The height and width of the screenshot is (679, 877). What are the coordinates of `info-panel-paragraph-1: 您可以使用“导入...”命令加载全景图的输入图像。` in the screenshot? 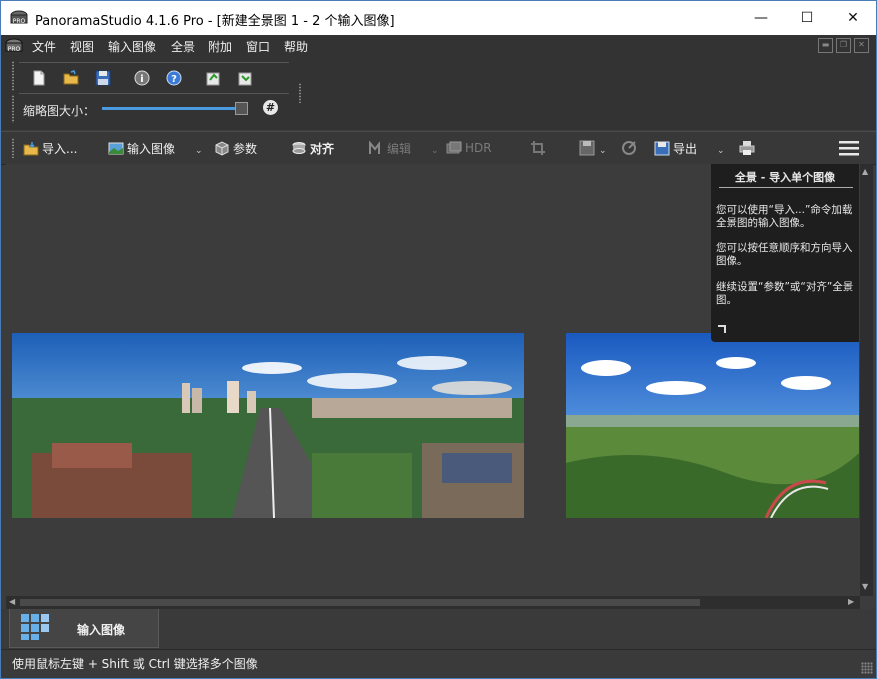 It's located at (784, 216).